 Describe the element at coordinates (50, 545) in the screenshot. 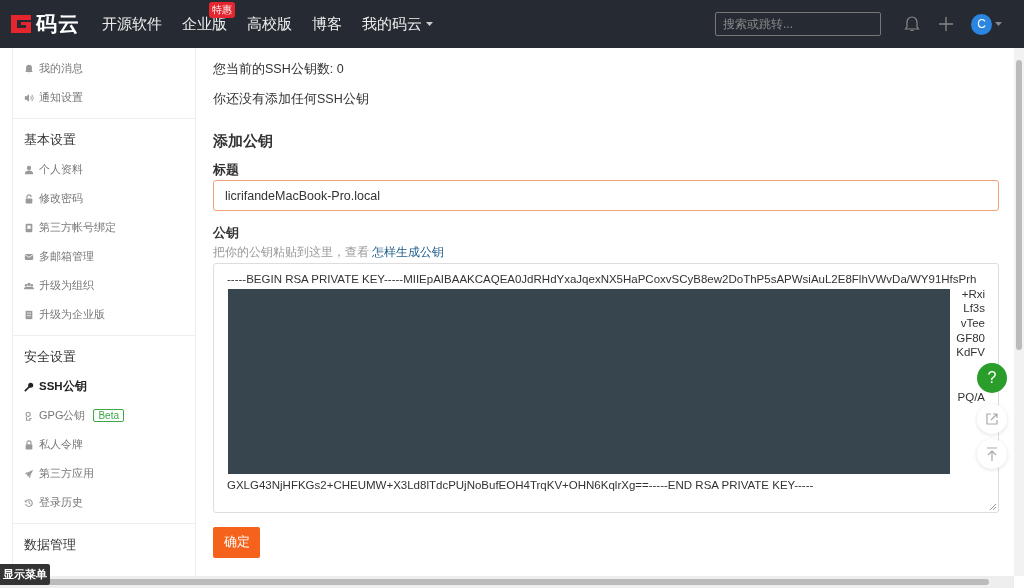

I see `section-heading: 数据管理` at that location.